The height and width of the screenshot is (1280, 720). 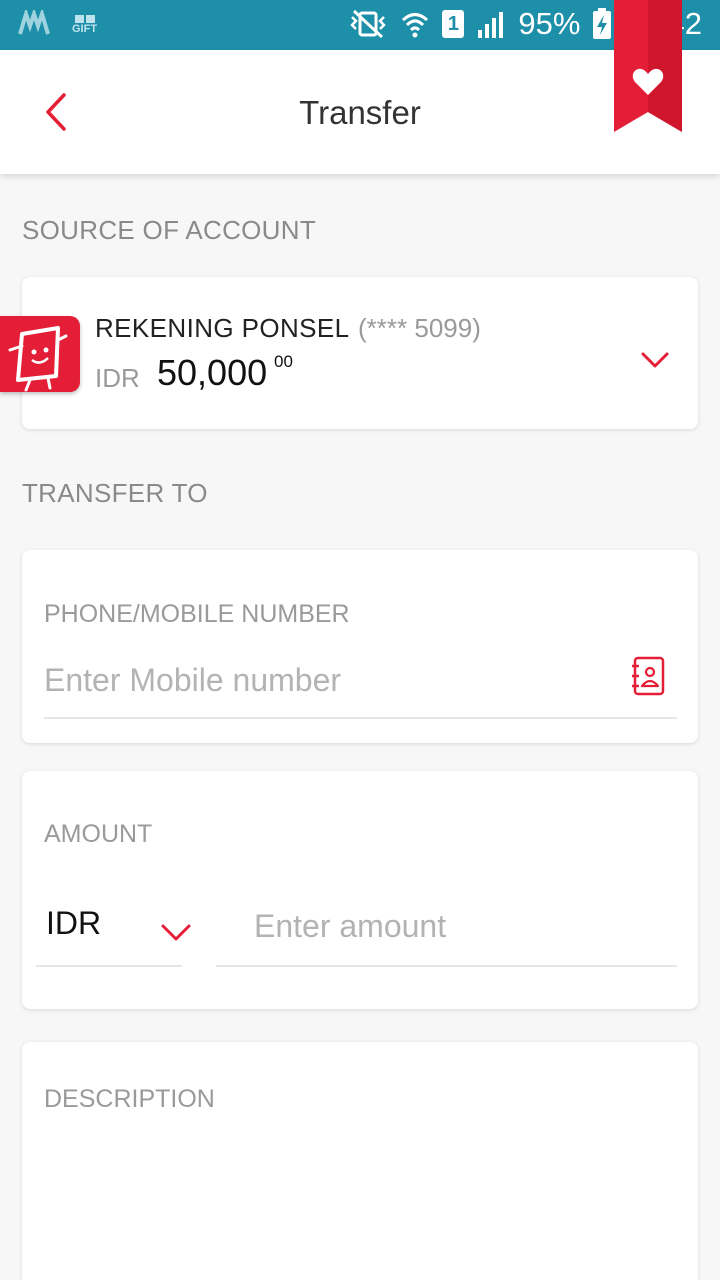 What do you see at coordinates (350, 926) in the screenshot?
I see `amount-input: Enter amount` at bounding box center [350, 926].